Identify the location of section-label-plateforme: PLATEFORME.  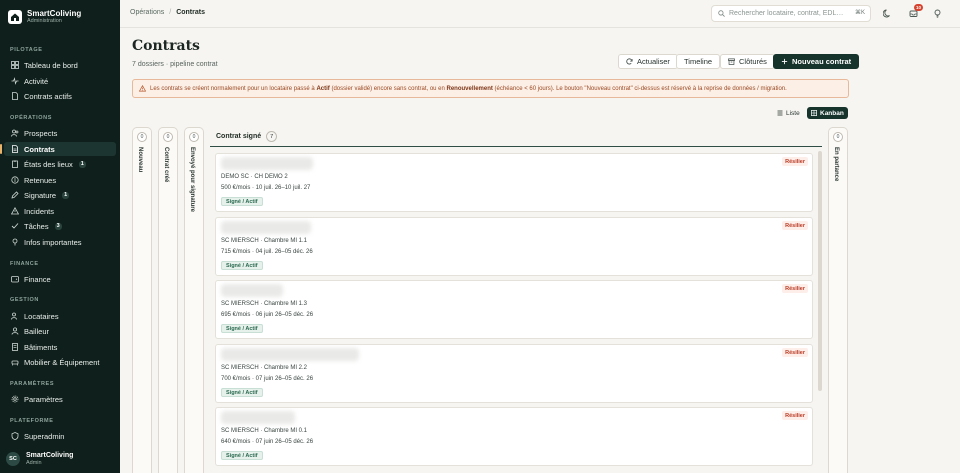
(32, 421).